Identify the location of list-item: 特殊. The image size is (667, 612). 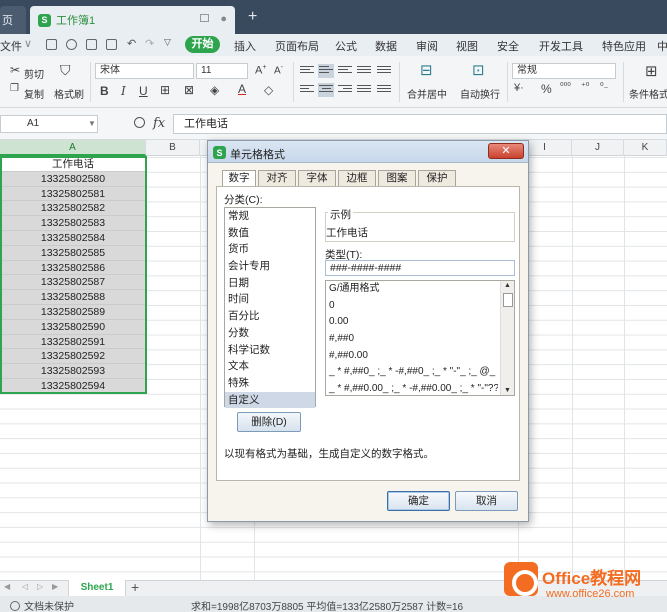
(270, 383).